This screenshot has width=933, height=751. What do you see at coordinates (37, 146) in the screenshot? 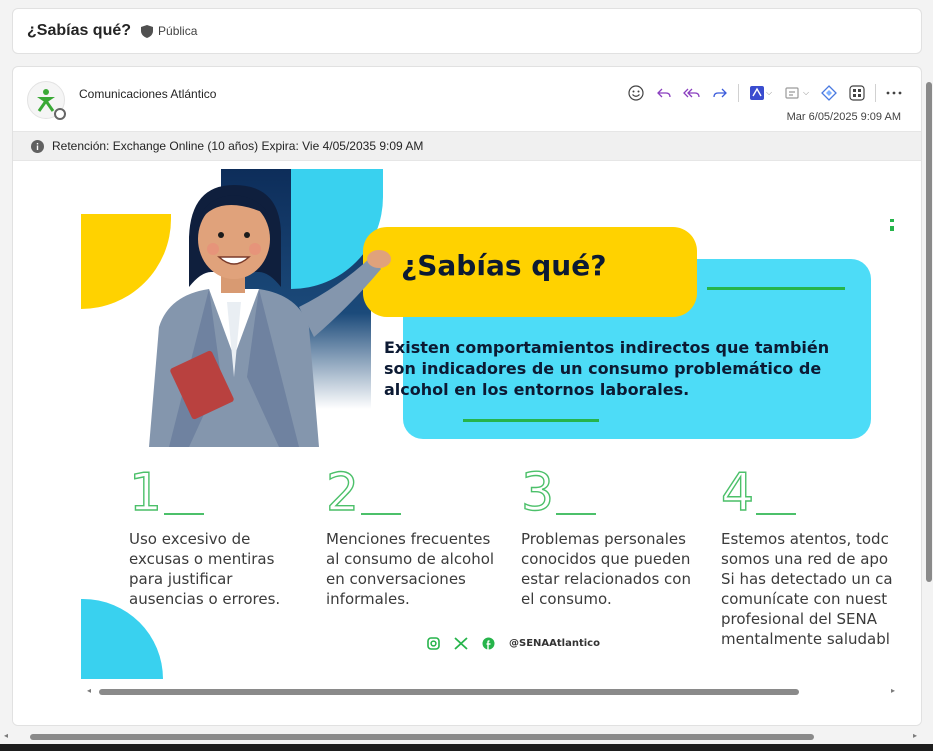
I see `info-icon` at bounding box center [37, 146].